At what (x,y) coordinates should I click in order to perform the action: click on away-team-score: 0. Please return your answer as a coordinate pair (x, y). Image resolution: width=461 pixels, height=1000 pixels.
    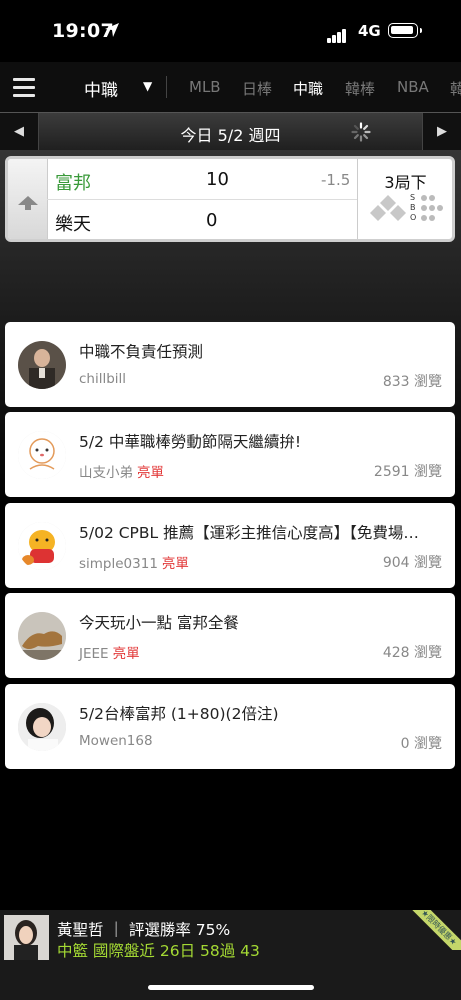
    Looking at the image, I should click on (212, 220).